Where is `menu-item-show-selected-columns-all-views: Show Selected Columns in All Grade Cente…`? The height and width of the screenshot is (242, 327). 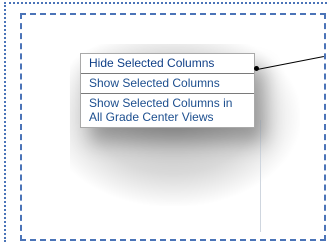
menu-item-show-selected-columns-all-views: Show Selected Columns in All Grade Cente… is located at coordinates (167, 110).